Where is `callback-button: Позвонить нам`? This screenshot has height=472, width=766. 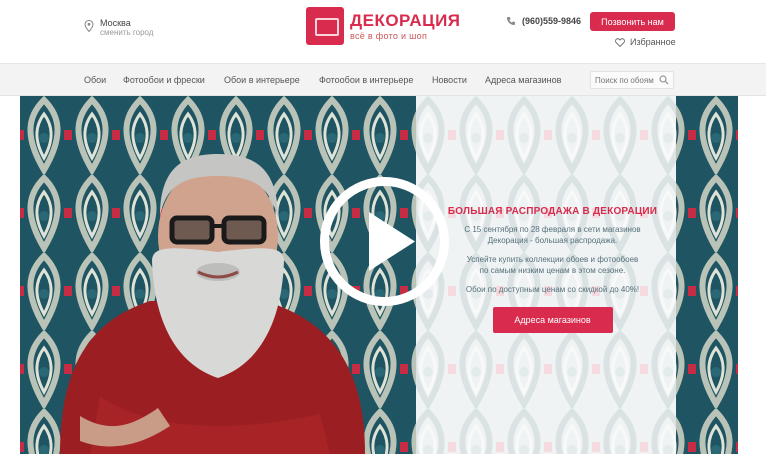 callback-button: Позвонить нам is located at coordinates (632, 21).